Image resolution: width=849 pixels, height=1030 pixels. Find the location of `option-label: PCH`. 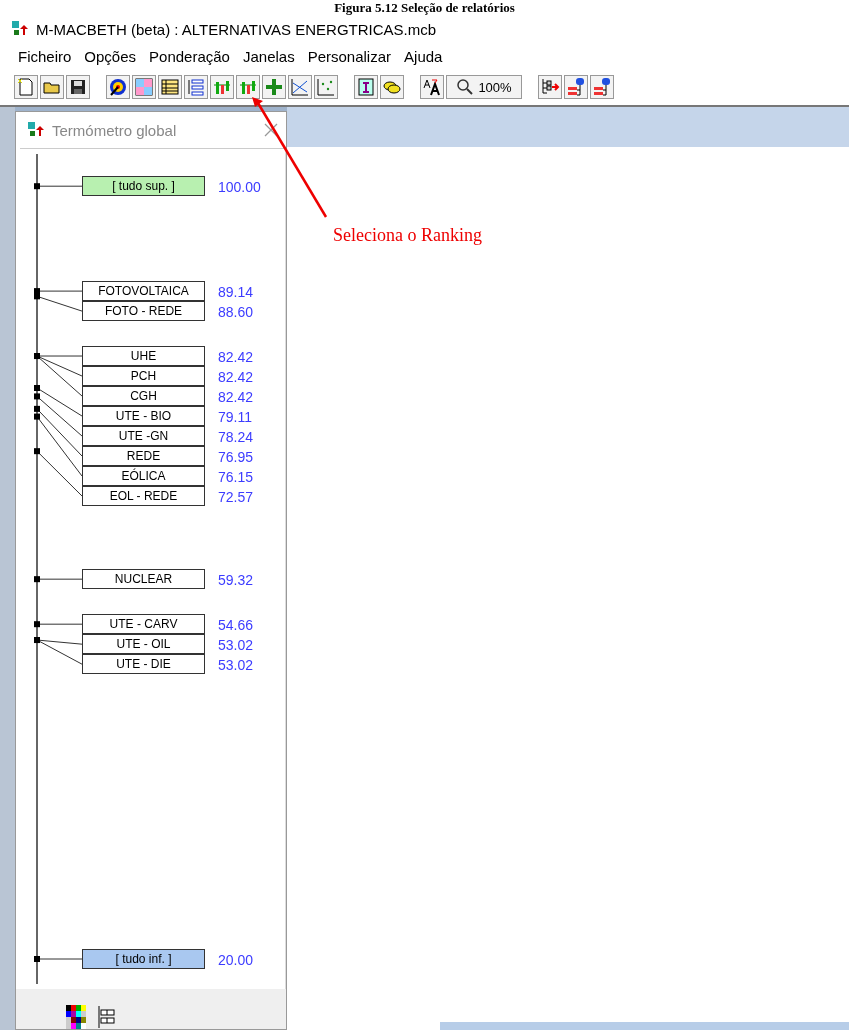

option-label: PCH is located at coordinates (143, 376).